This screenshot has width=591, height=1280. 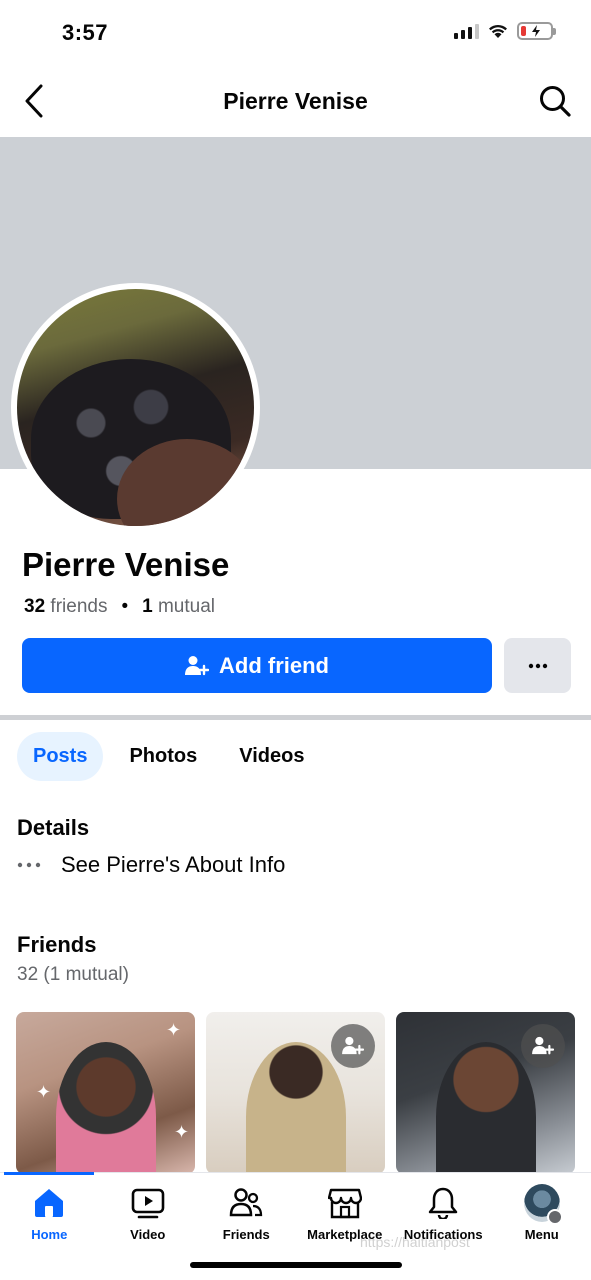 I want to click on profile-picture-image, so click(x=135, y=407).